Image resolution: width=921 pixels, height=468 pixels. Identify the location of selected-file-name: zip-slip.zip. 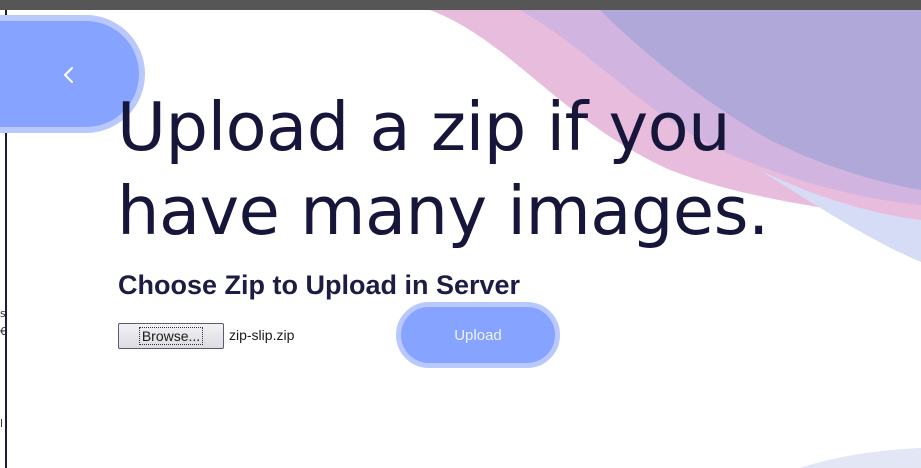
(262, 335).